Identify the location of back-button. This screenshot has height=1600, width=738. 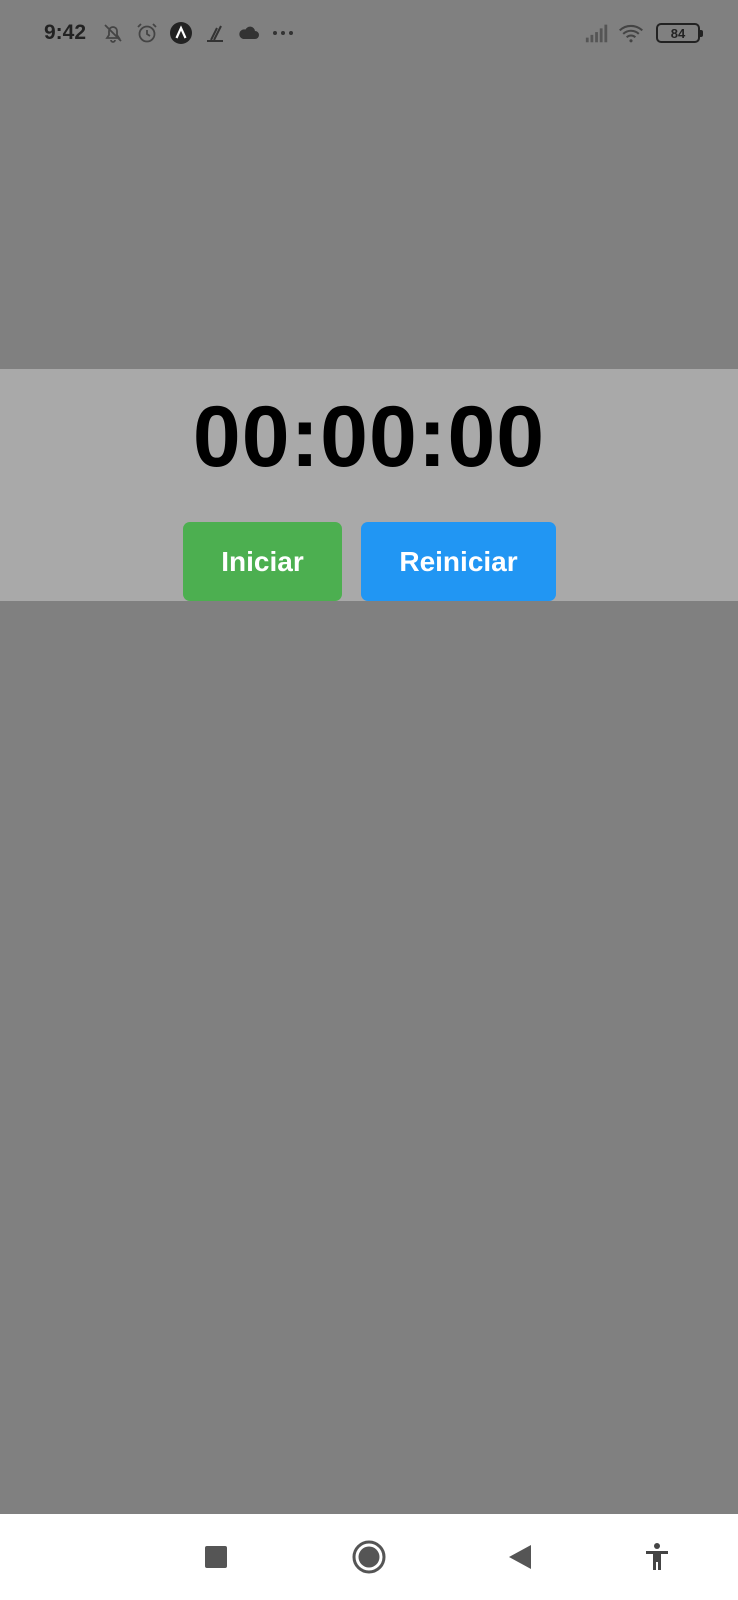
(520, 1557).